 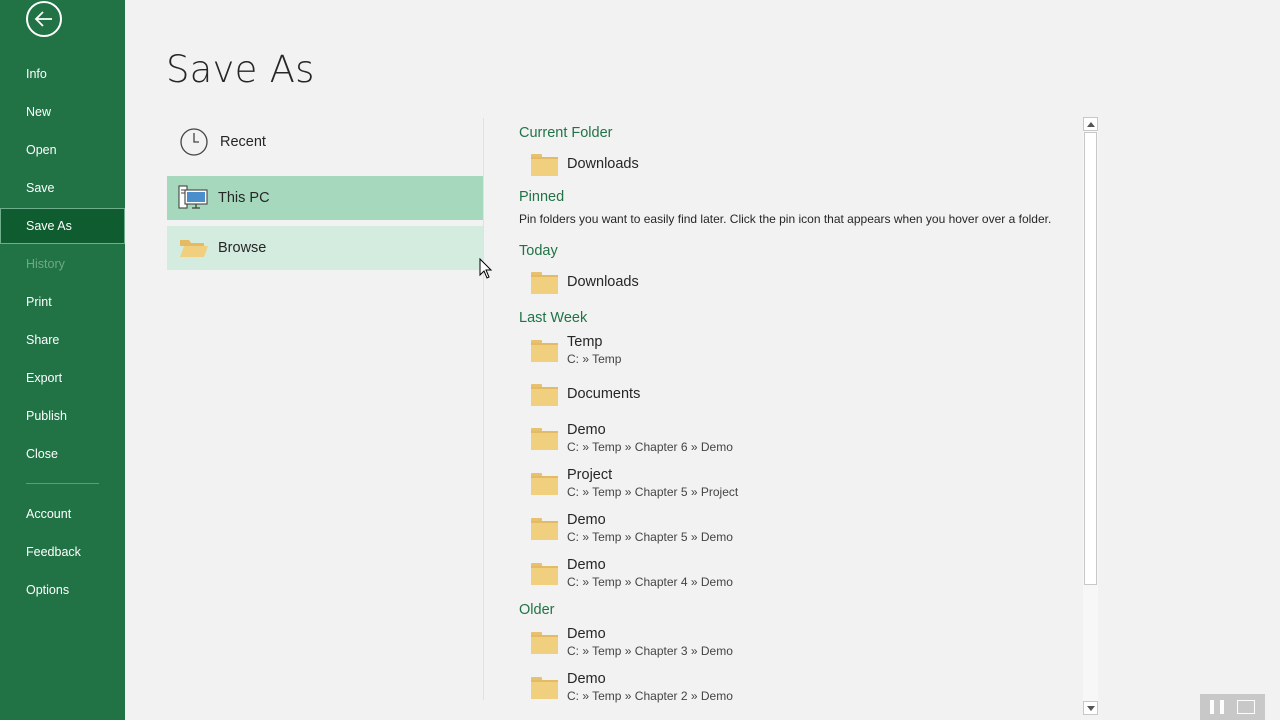 What do you see at coordinates (62, 340) in the screenshot?
I see `nav-share: Share` at bounding box center [62, 340].